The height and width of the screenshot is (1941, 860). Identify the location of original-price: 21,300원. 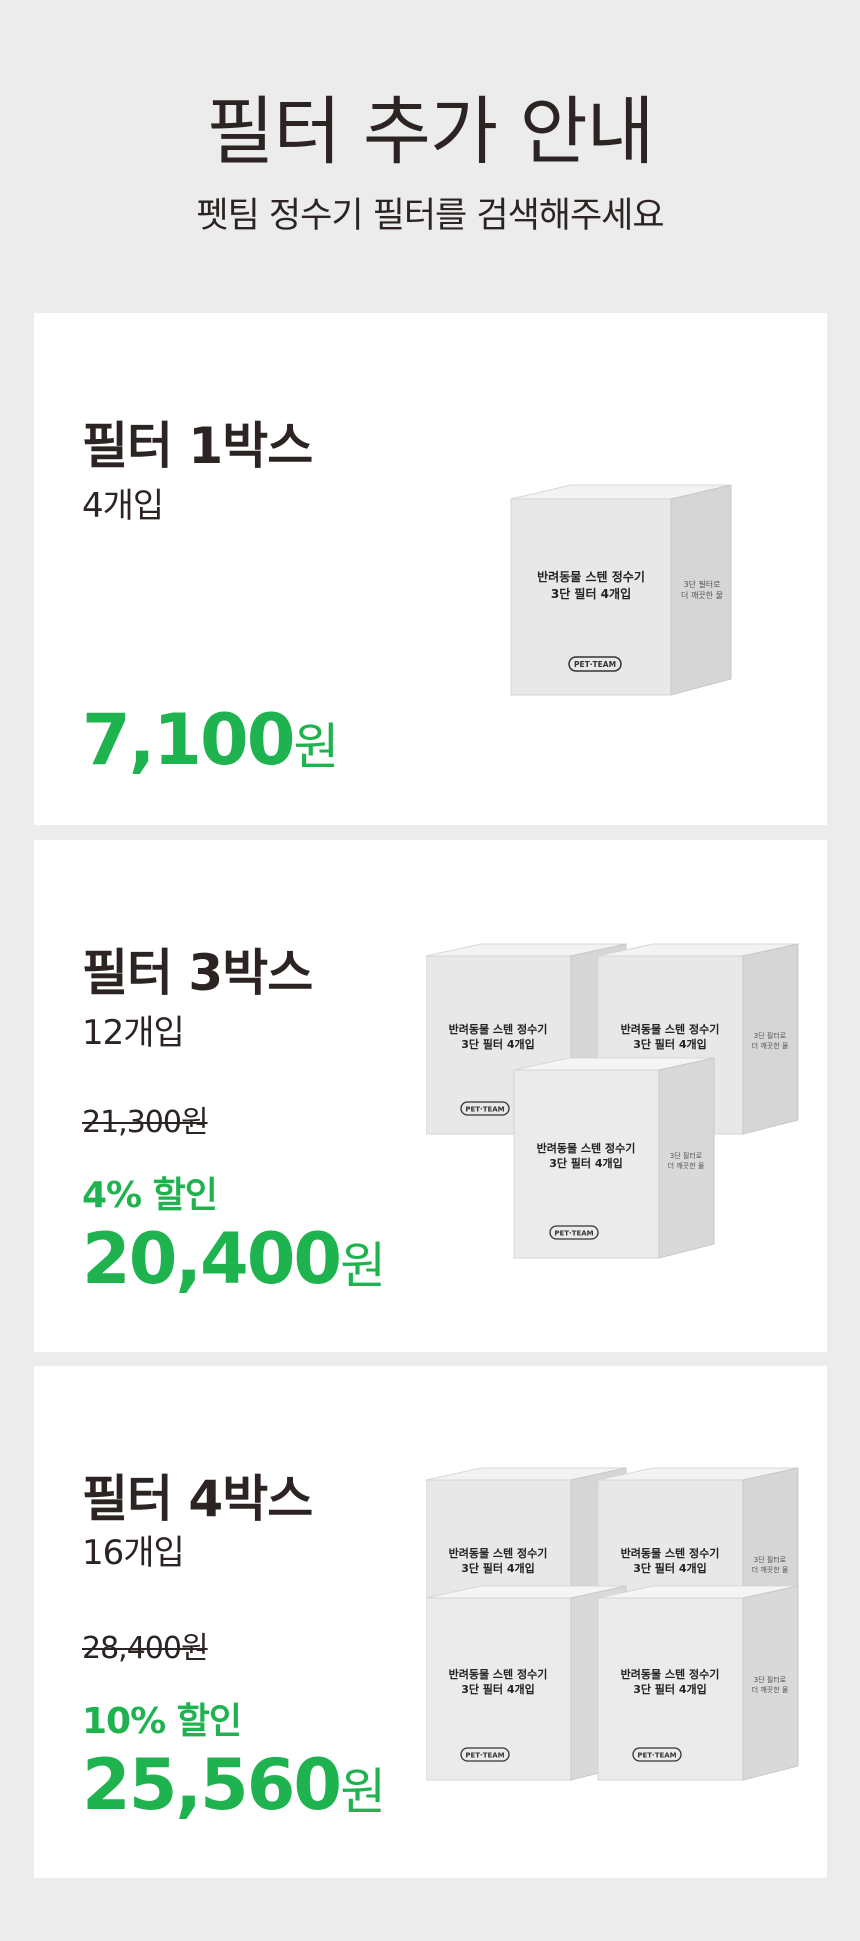
(145, 1122).